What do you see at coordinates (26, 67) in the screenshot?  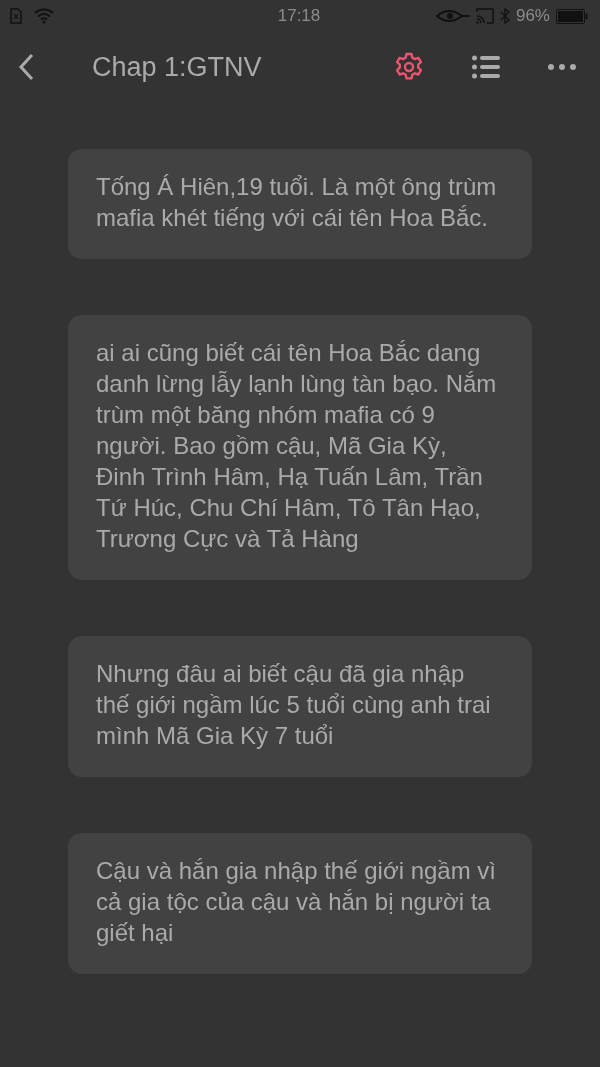 I see `back-icon` at bounding box center [26, 67].